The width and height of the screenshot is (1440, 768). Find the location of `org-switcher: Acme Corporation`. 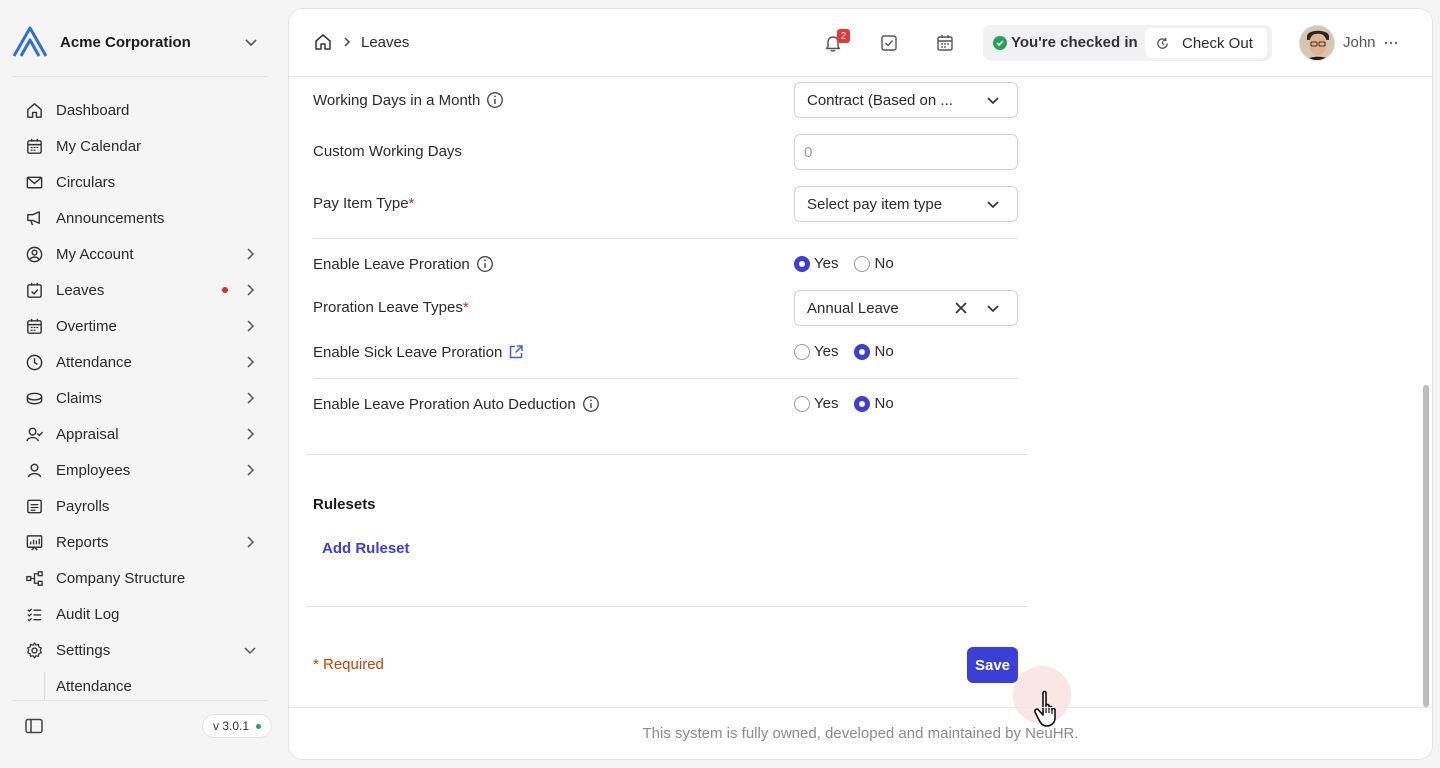

org-switcher: Acme Corporation is located at coordinates (140, 42).